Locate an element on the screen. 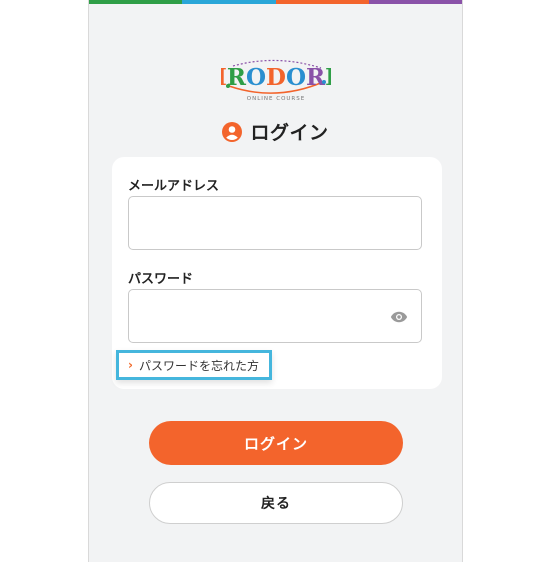  irodori-logo: IRODORI ONLINE COURSE is located at coordinates (275, 80).